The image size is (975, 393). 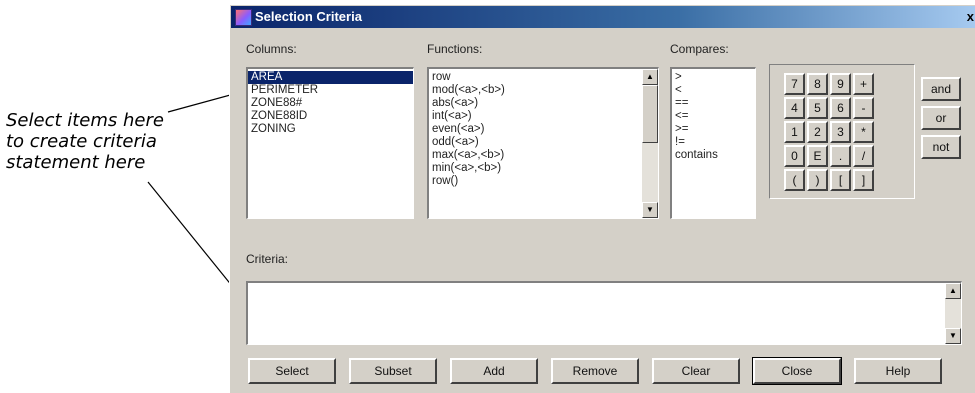 I want to click on close-icon: x, so click(x=970, y=17).